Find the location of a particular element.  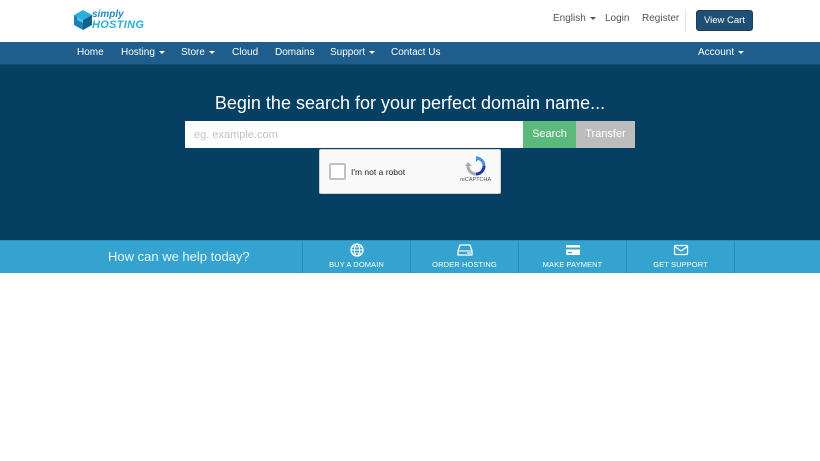

server-icon is located at coordinates (464, 250).